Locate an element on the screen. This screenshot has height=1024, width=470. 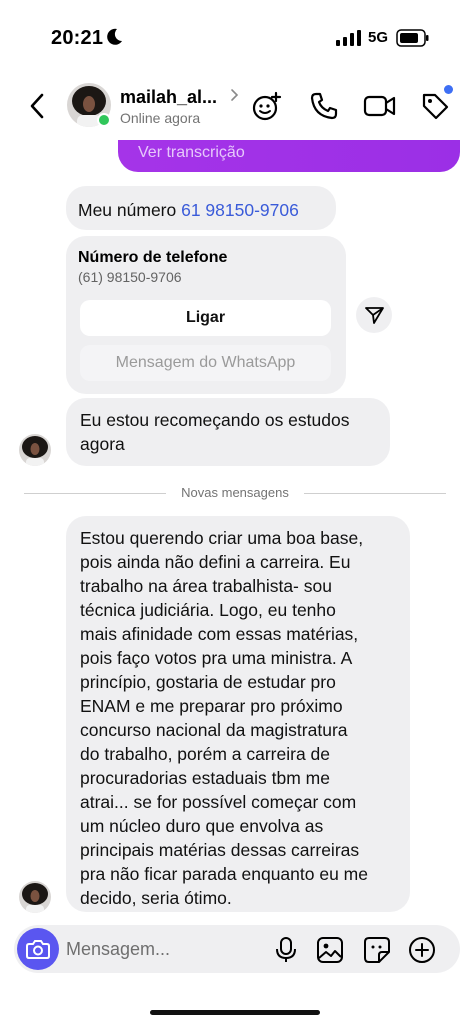
video-icon is located at coordinates (380, 106).